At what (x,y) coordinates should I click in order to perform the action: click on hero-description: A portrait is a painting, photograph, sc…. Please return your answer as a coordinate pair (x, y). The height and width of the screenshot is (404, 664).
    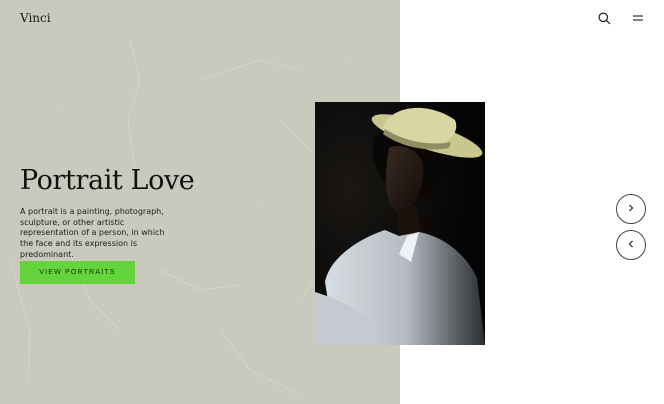
    Looking at the image, I should click on (92, 233).